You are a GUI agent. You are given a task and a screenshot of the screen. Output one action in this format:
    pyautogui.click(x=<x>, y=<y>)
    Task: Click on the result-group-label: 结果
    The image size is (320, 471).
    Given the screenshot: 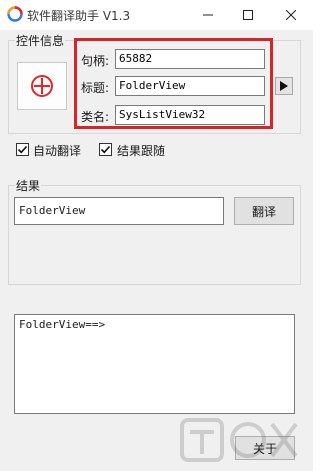 What is the action you would take?
    pyautogui.click(x=28, y=185)
    